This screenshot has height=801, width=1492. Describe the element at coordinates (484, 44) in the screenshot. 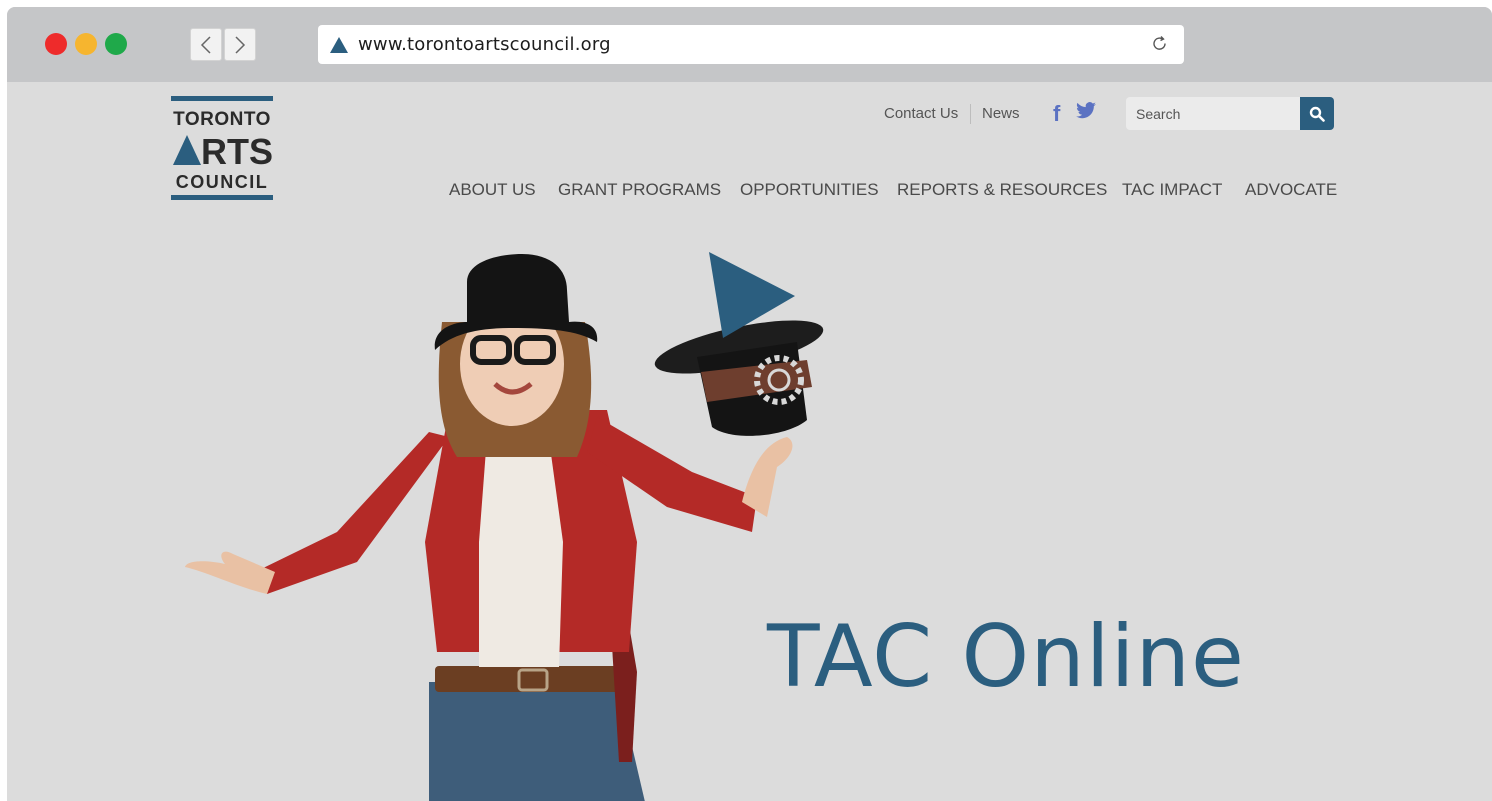

I see `url-text: www.torontoartscouncil.org` at that location.